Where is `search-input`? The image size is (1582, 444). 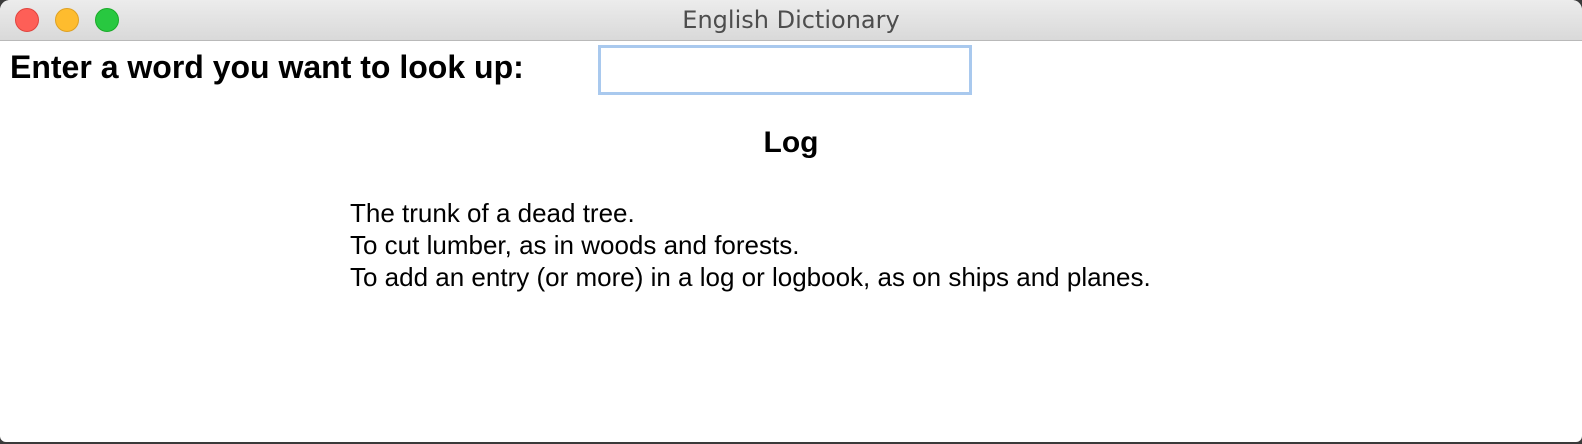 search-input is located at coordinates (785, 70).